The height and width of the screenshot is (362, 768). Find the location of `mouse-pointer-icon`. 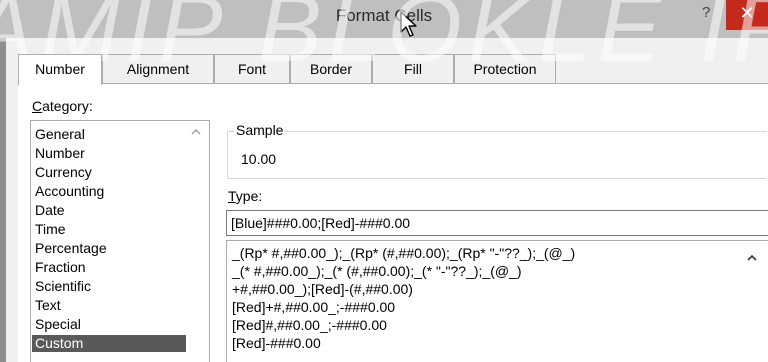

mouse-pointer-icon is located at coordinates (408, 24).